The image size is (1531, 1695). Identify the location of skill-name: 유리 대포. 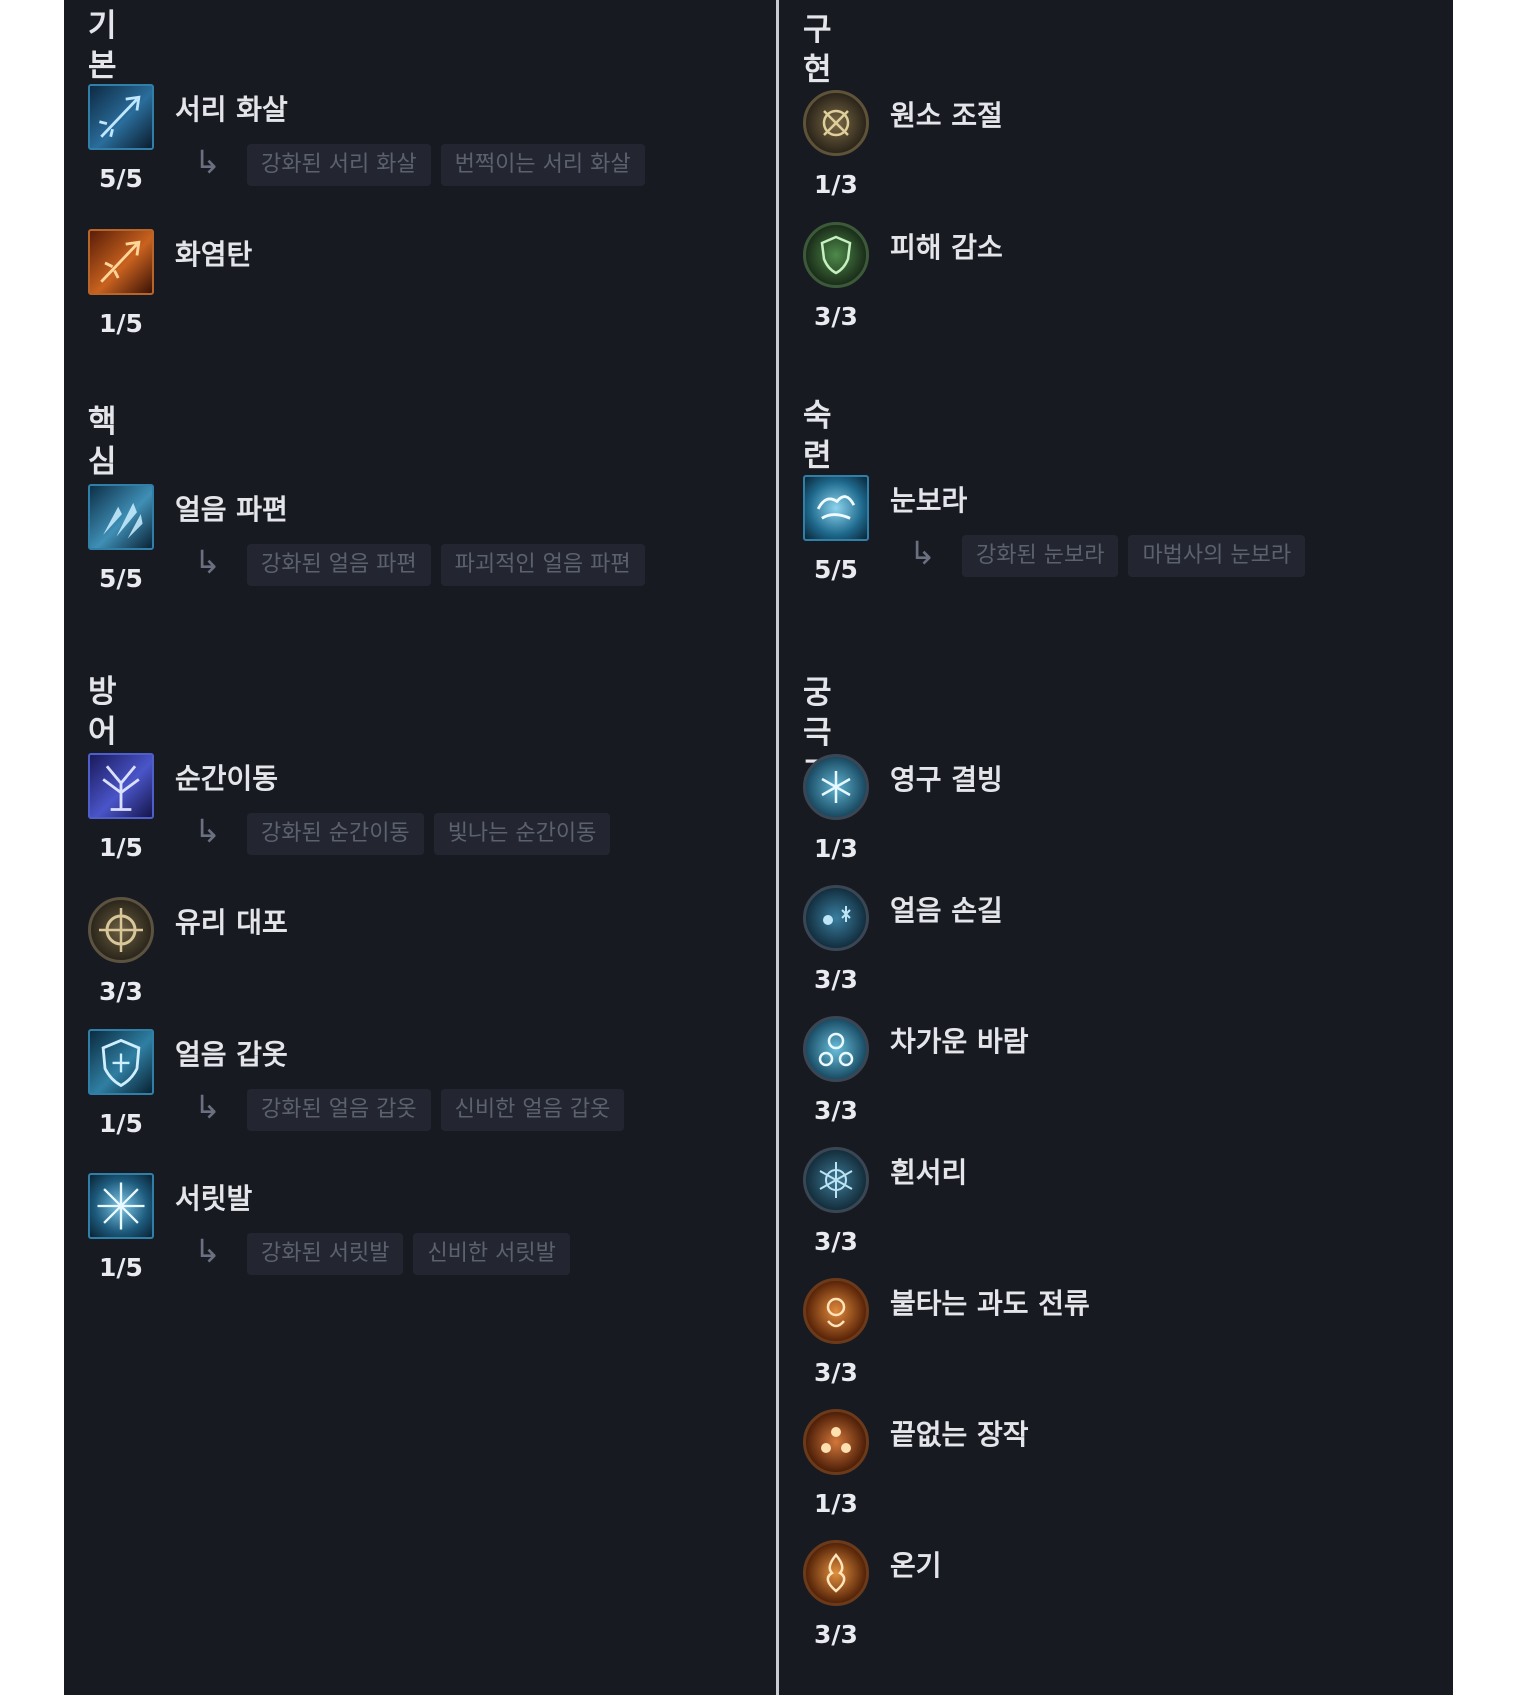
(231, 922).